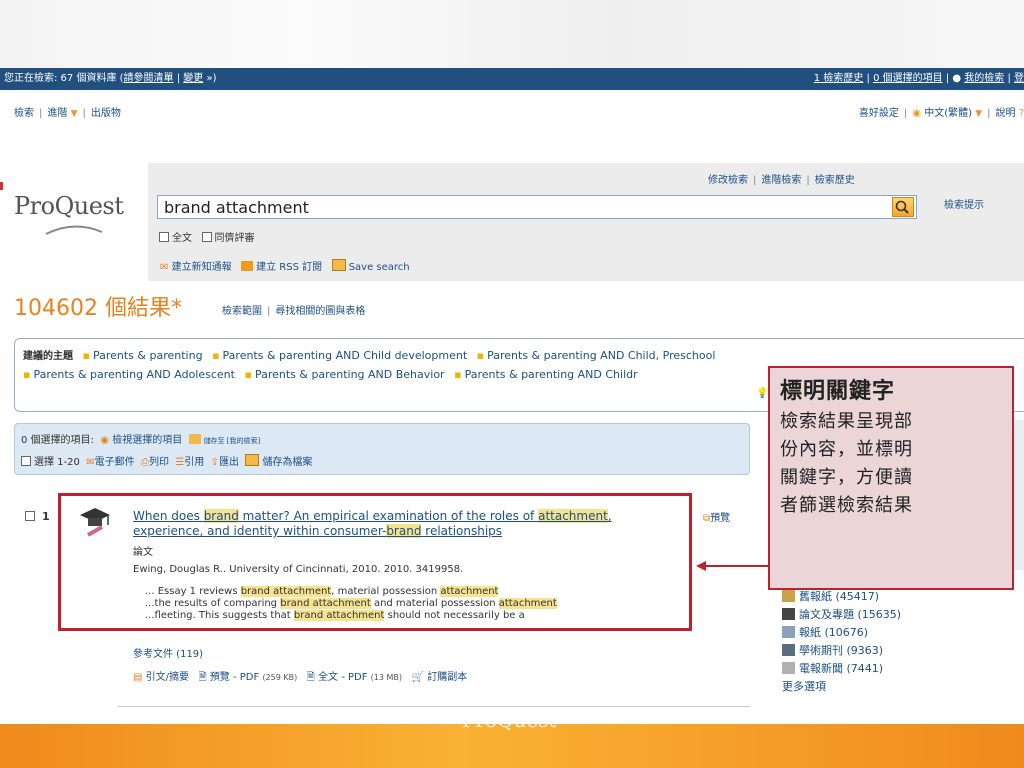 This screenshot has width=1024, height=768. I want to click on pdf-preview-link: 預覽 - PDF, so click(234, 677).